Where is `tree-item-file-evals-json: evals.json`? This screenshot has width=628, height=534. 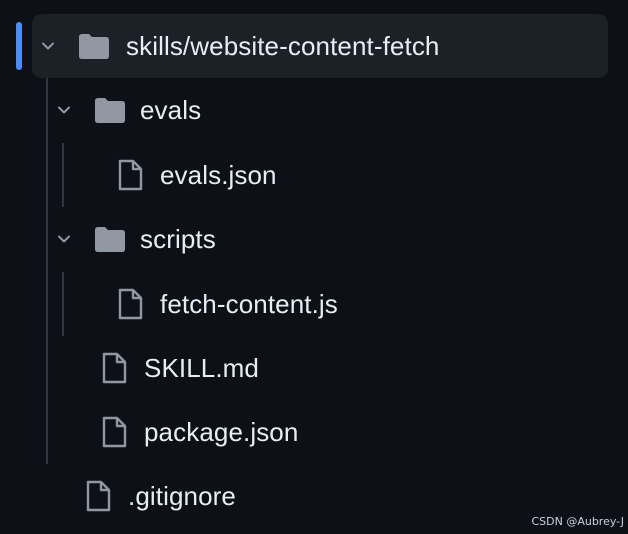 tree-item-file-evals-json: evals.json is located at coordinates (360, 175).